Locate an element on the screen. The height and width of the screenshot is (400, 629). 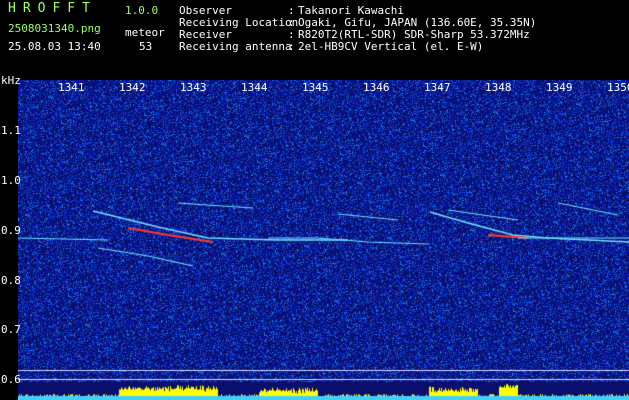
x-tick-label: 1341 is located at coordinates (71, 87).